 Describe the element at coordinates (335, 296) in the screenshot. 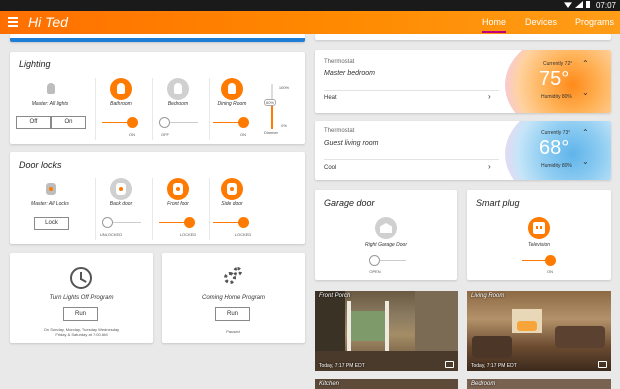

I see `camera-name: Front Porch` at that location.